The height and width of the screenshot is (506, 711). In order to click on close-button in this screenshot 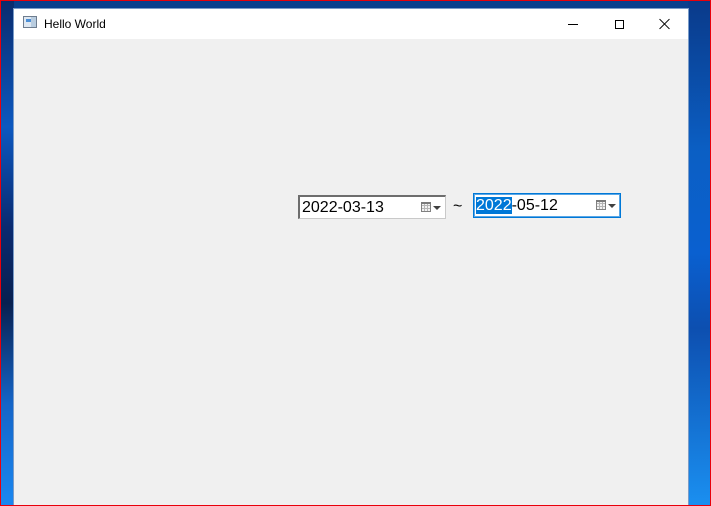, I will do `click(665, 24)`.